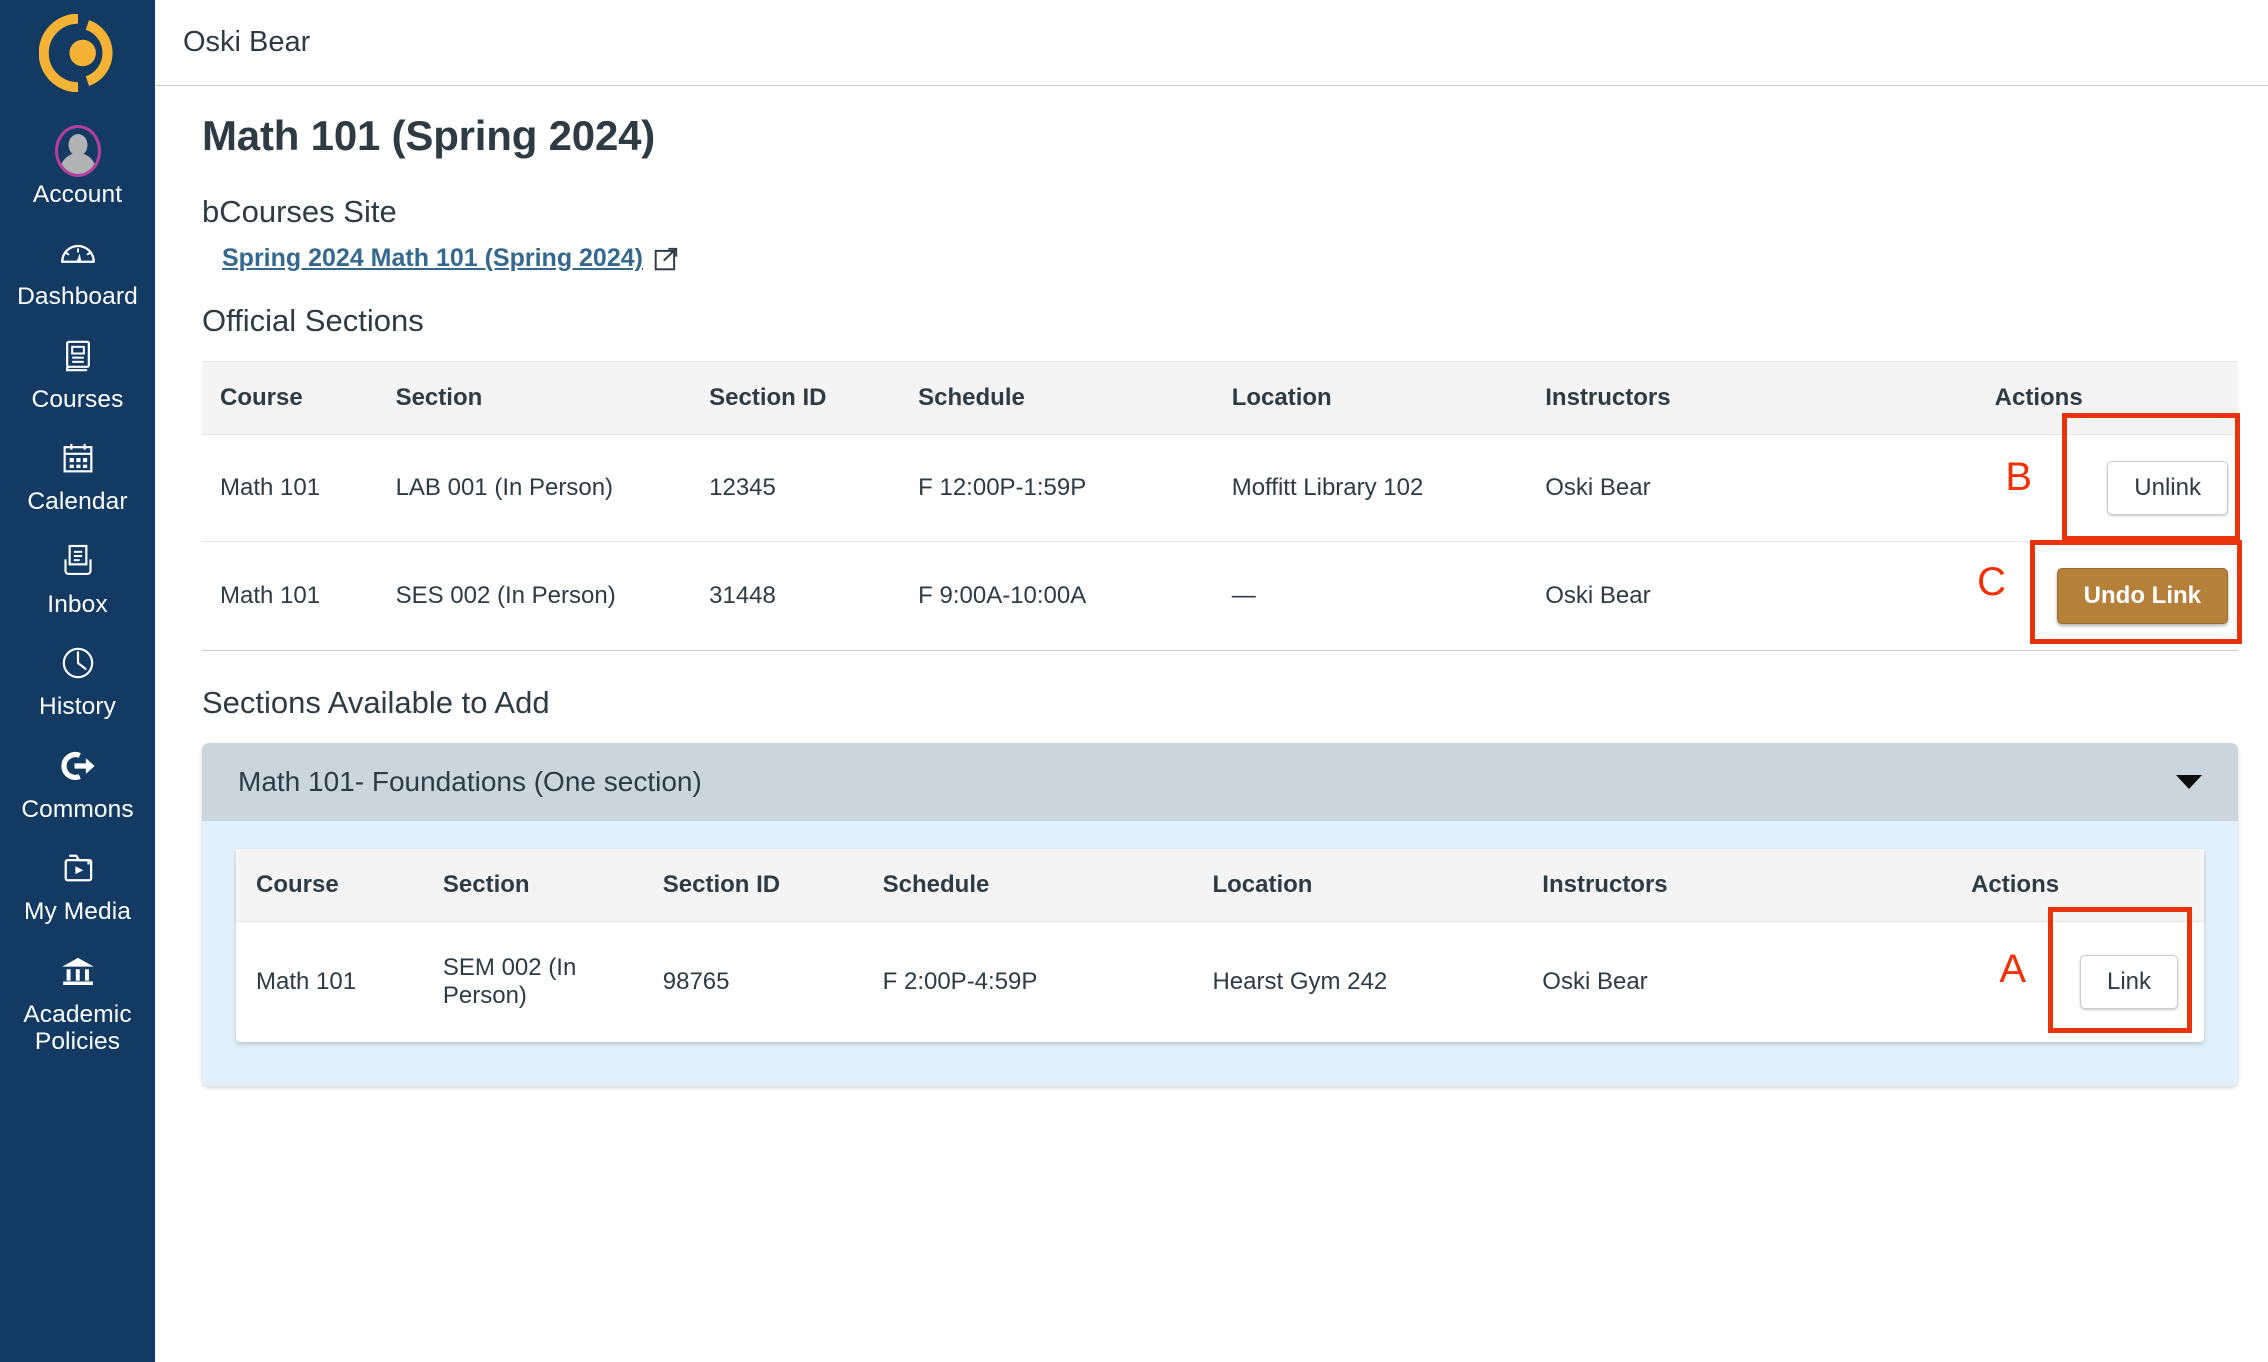 The width and height of the screenshot is (2268, 1362). I want to click on clock-icon, so click(78, 663).